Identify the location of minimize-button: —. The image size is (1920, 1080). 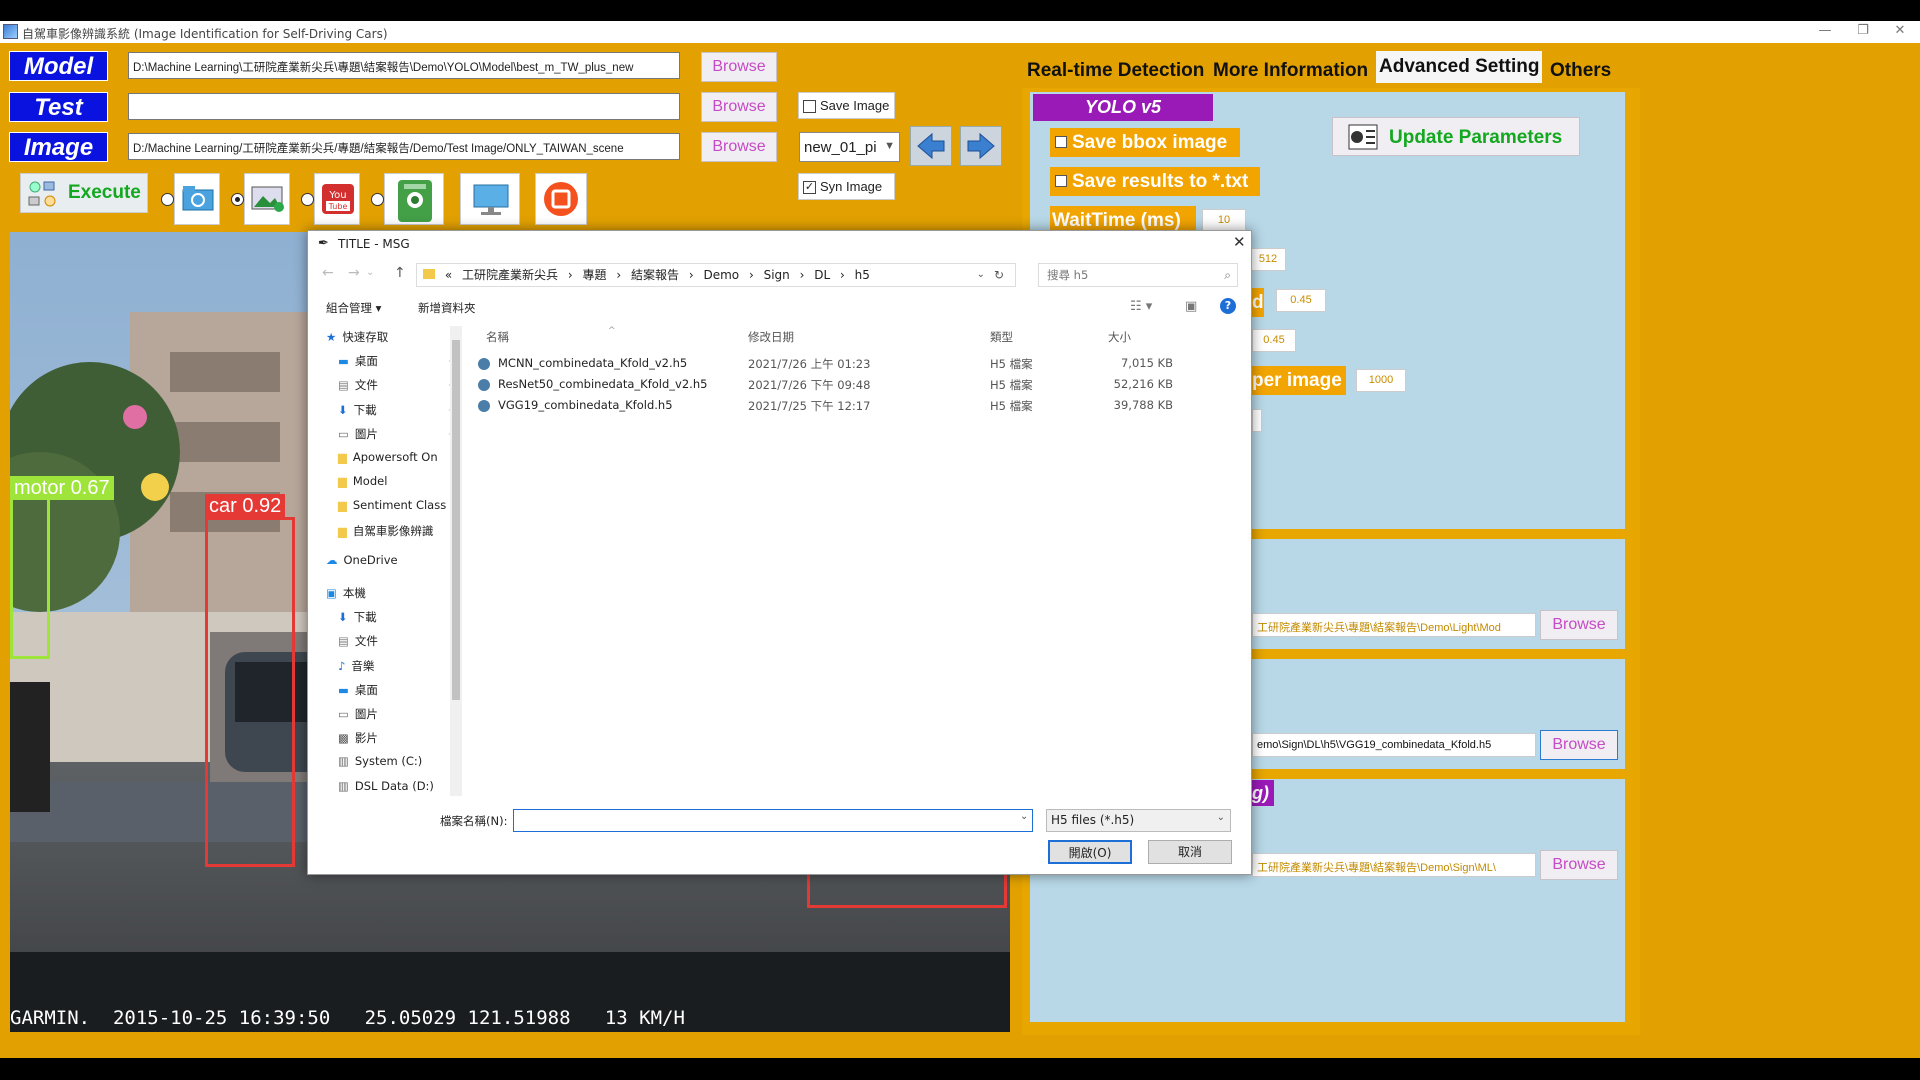
(1825, 32).